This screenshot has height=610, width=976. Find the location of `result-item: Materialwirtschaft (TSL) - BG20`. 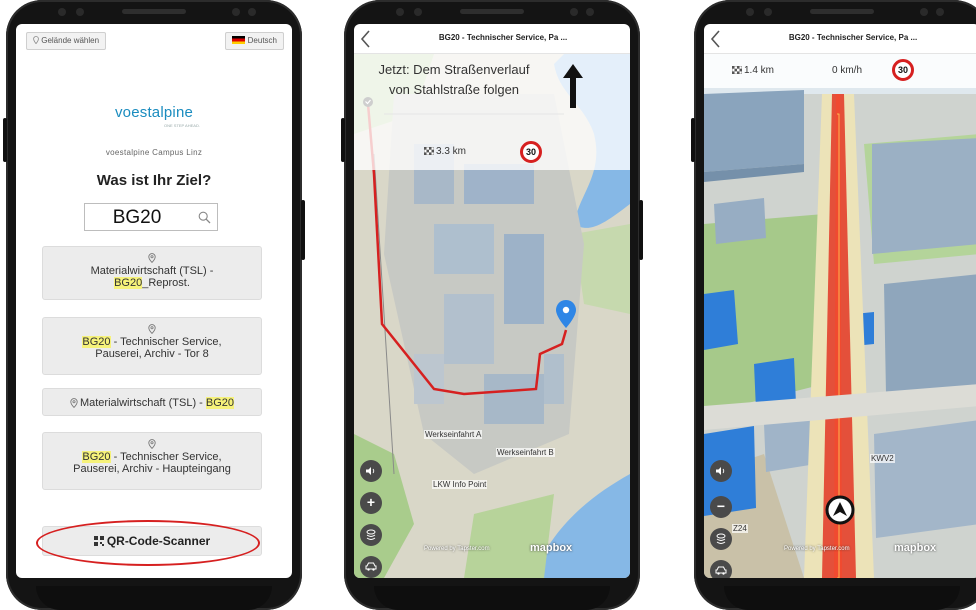

result-item: Materialwirtschaft (TSL) - BG20 is located at coordinates (152, 402).